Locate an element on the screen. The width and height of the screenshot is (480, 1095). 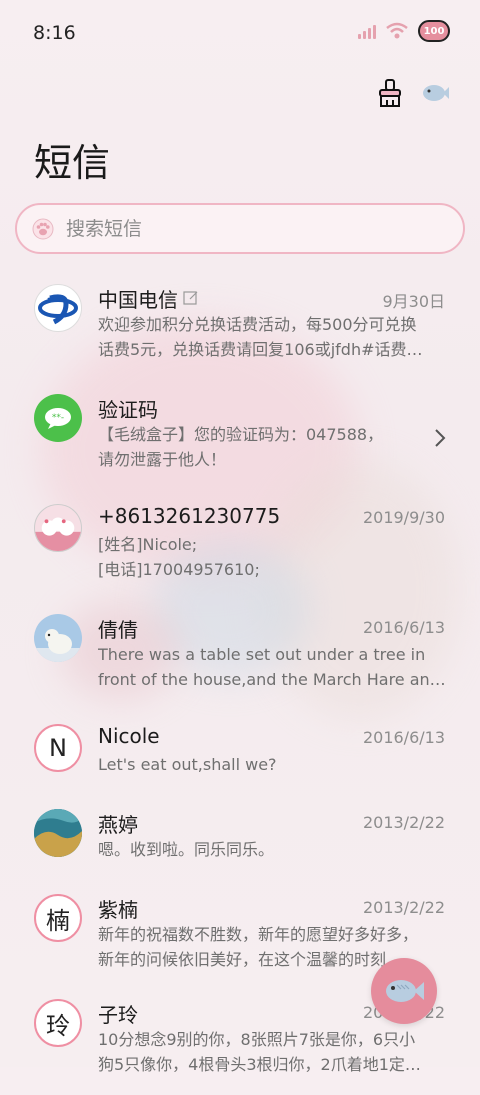
message-date: 2019/9/30 is located at coordinates (403, 517).